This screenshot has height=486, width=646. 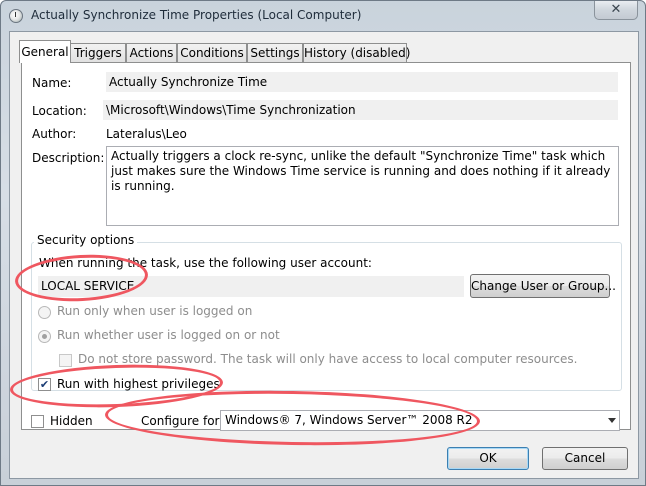 What do you see at coordinates (65, 360) in the screenshot?
I see `no-store-password-checkbox` at bounding box center [65, 360].